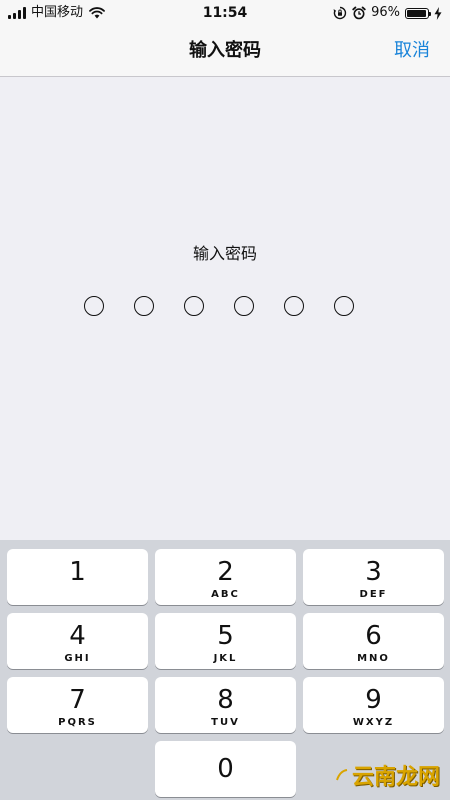 This screenshot has width=450, height=800. I want to click on key-digit: 4, so click(77, 636).